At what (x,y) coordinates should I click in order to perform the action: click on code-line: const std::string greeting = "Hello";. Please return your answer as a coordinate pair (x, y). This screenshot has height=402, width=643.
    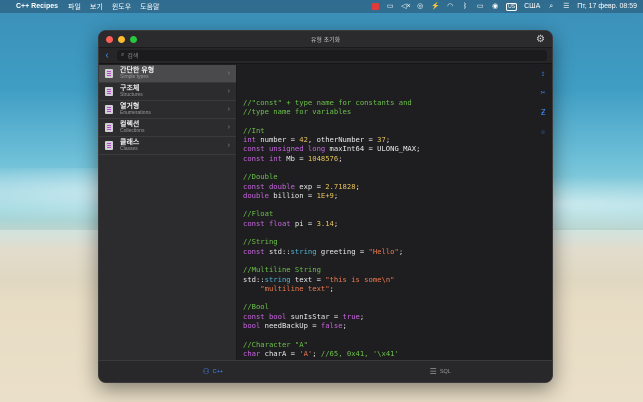
    Looking at the image, I should click on (395, 251).